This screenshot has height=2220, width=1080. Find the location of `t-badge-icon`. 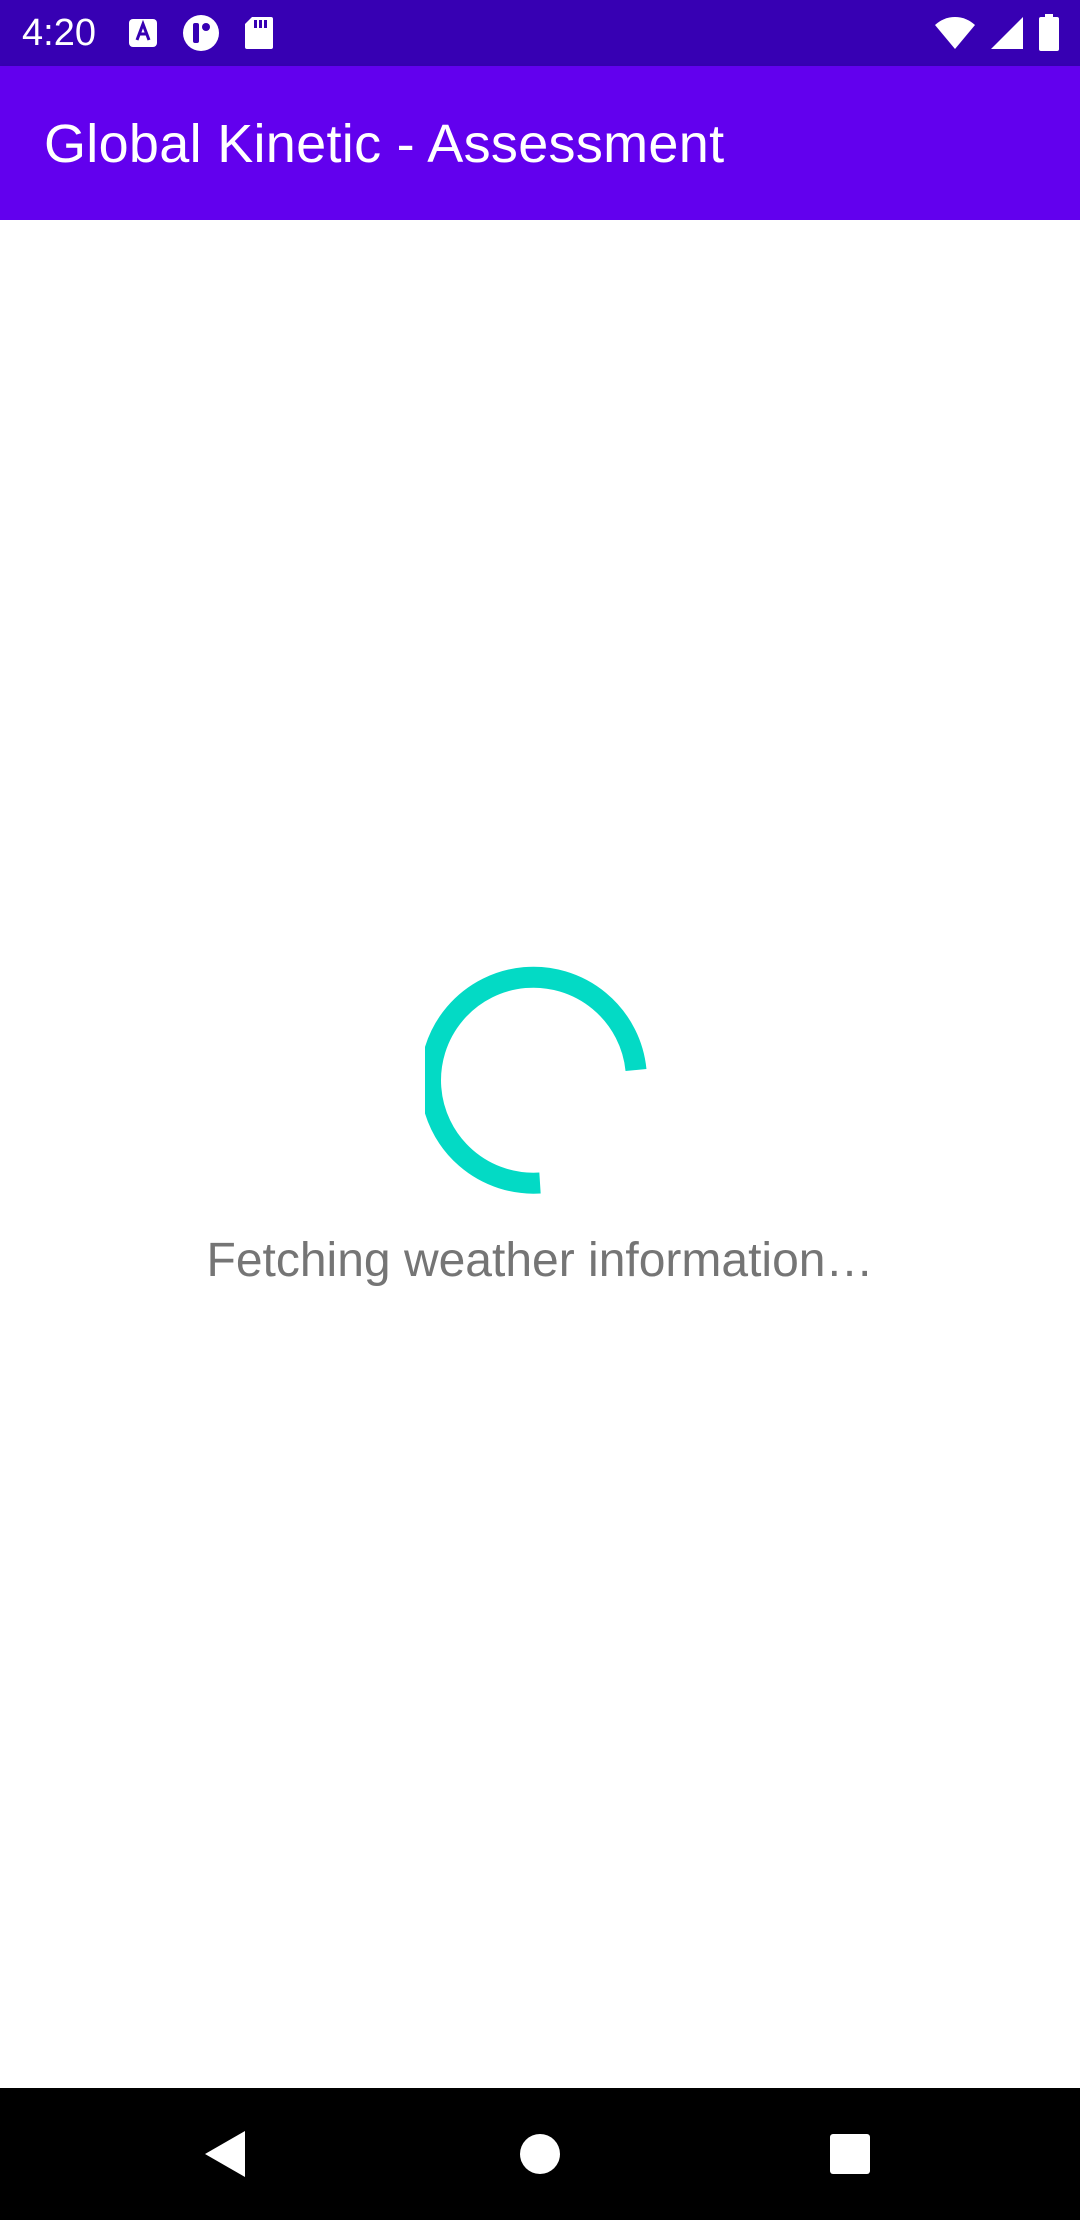

t-badge-icon is located at coordinates (201, 33).